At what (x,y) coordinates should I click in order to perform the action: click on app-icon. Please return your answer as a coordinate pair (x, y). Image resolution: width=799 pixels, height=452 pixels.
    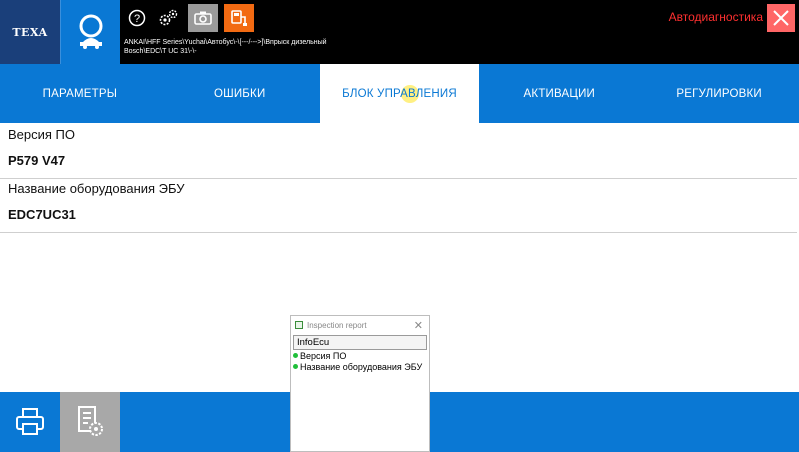
    Looking at the image, I should click on (299, 325).